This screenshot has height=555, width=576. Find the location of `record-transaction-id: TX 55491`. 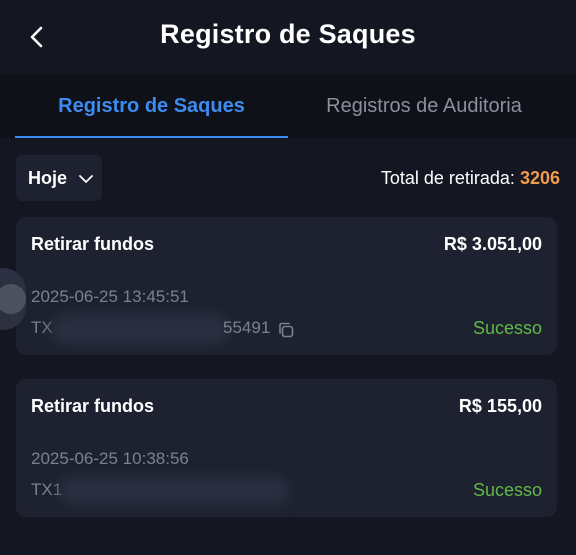

record-transaction-id: TX 55491 is located at coordinates (181, 329).